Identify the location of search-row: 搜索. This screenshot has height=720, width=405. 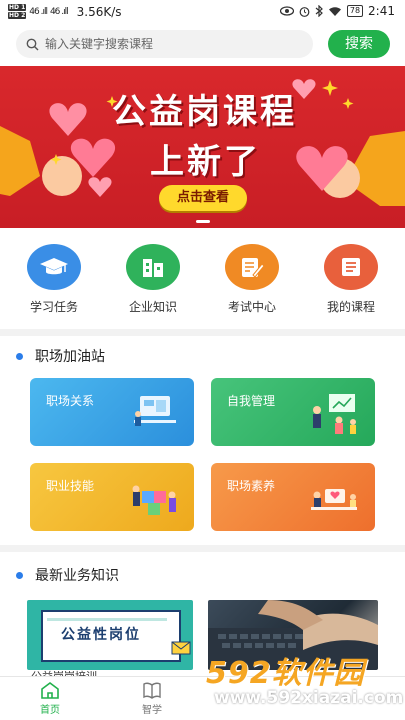
(202, 44).